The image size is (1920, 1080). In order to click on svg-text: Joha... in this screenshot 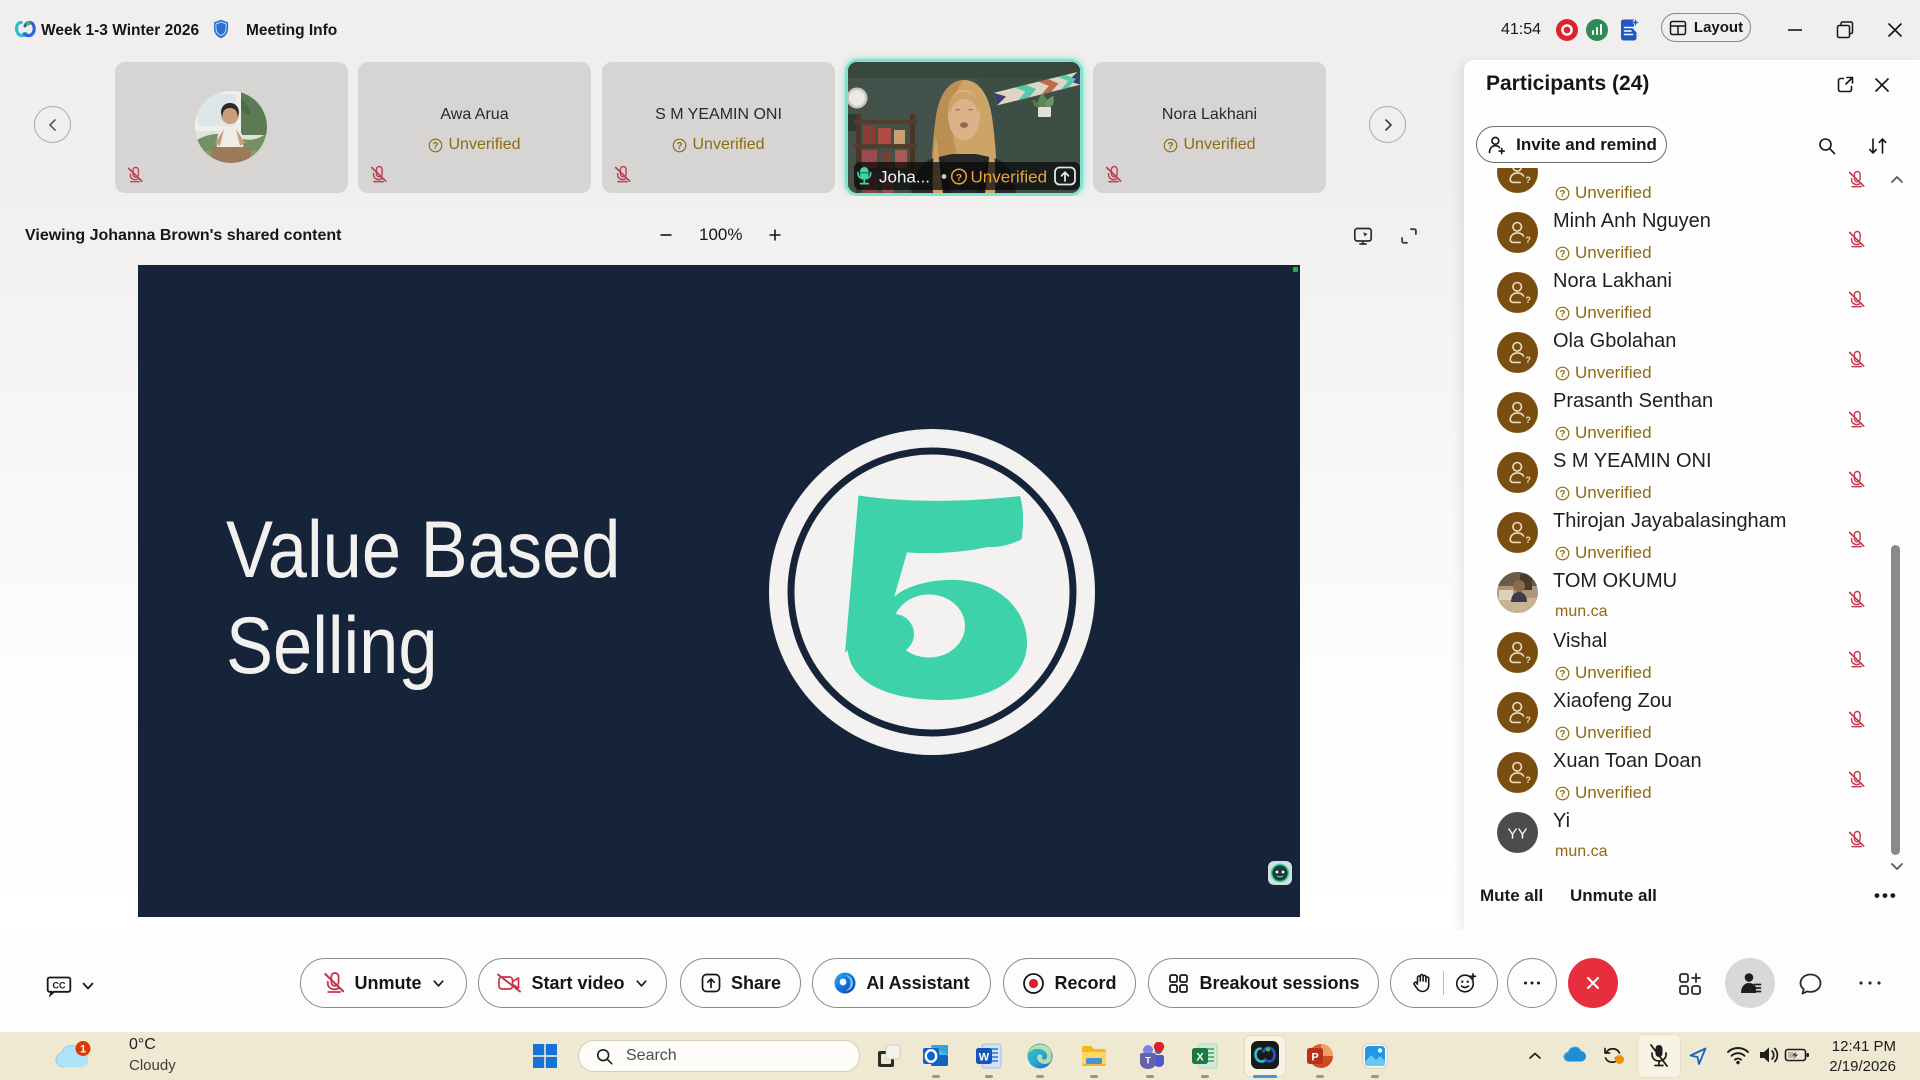, I will do `click(904, 177)`.